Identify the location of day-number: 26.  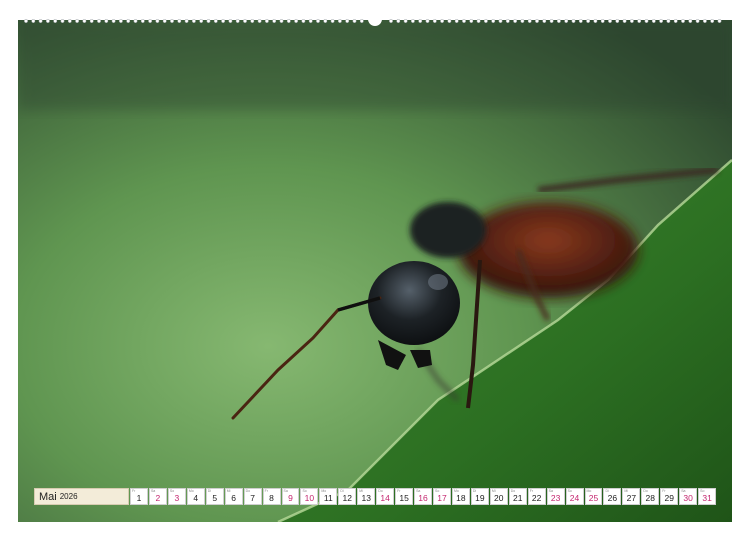
(612, 497).